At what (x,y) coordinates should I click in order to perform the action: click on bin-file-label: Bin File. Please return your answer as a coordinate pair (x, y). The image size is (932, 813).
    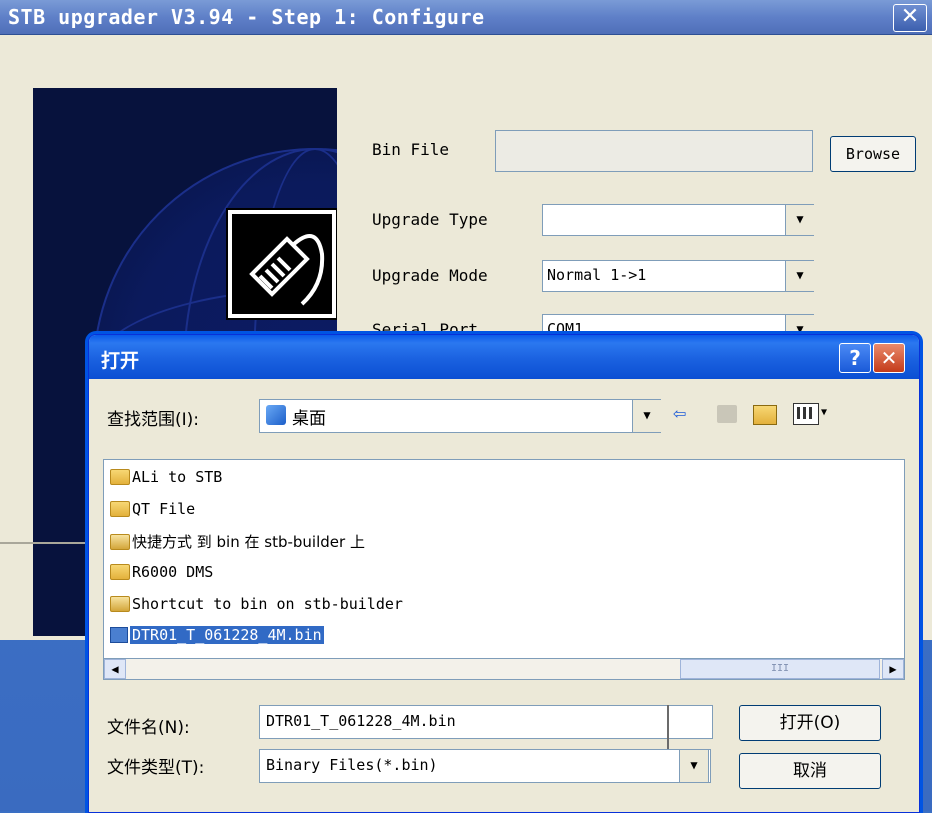
    Looking at the image, I should click on (411, 149).